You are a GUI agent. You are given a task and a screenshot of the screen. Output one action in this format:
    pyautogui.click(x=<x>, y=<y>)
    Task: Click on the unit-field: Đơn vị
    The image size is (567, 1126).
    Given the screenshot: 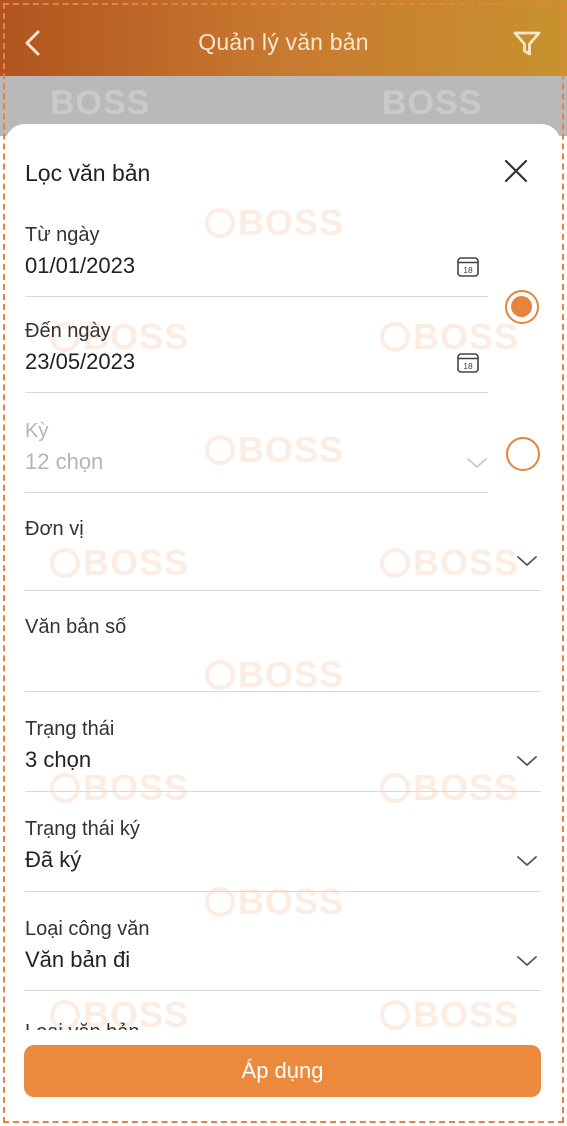 What is the action you would take?
    pyautogui.click(x=282, y=532)
    